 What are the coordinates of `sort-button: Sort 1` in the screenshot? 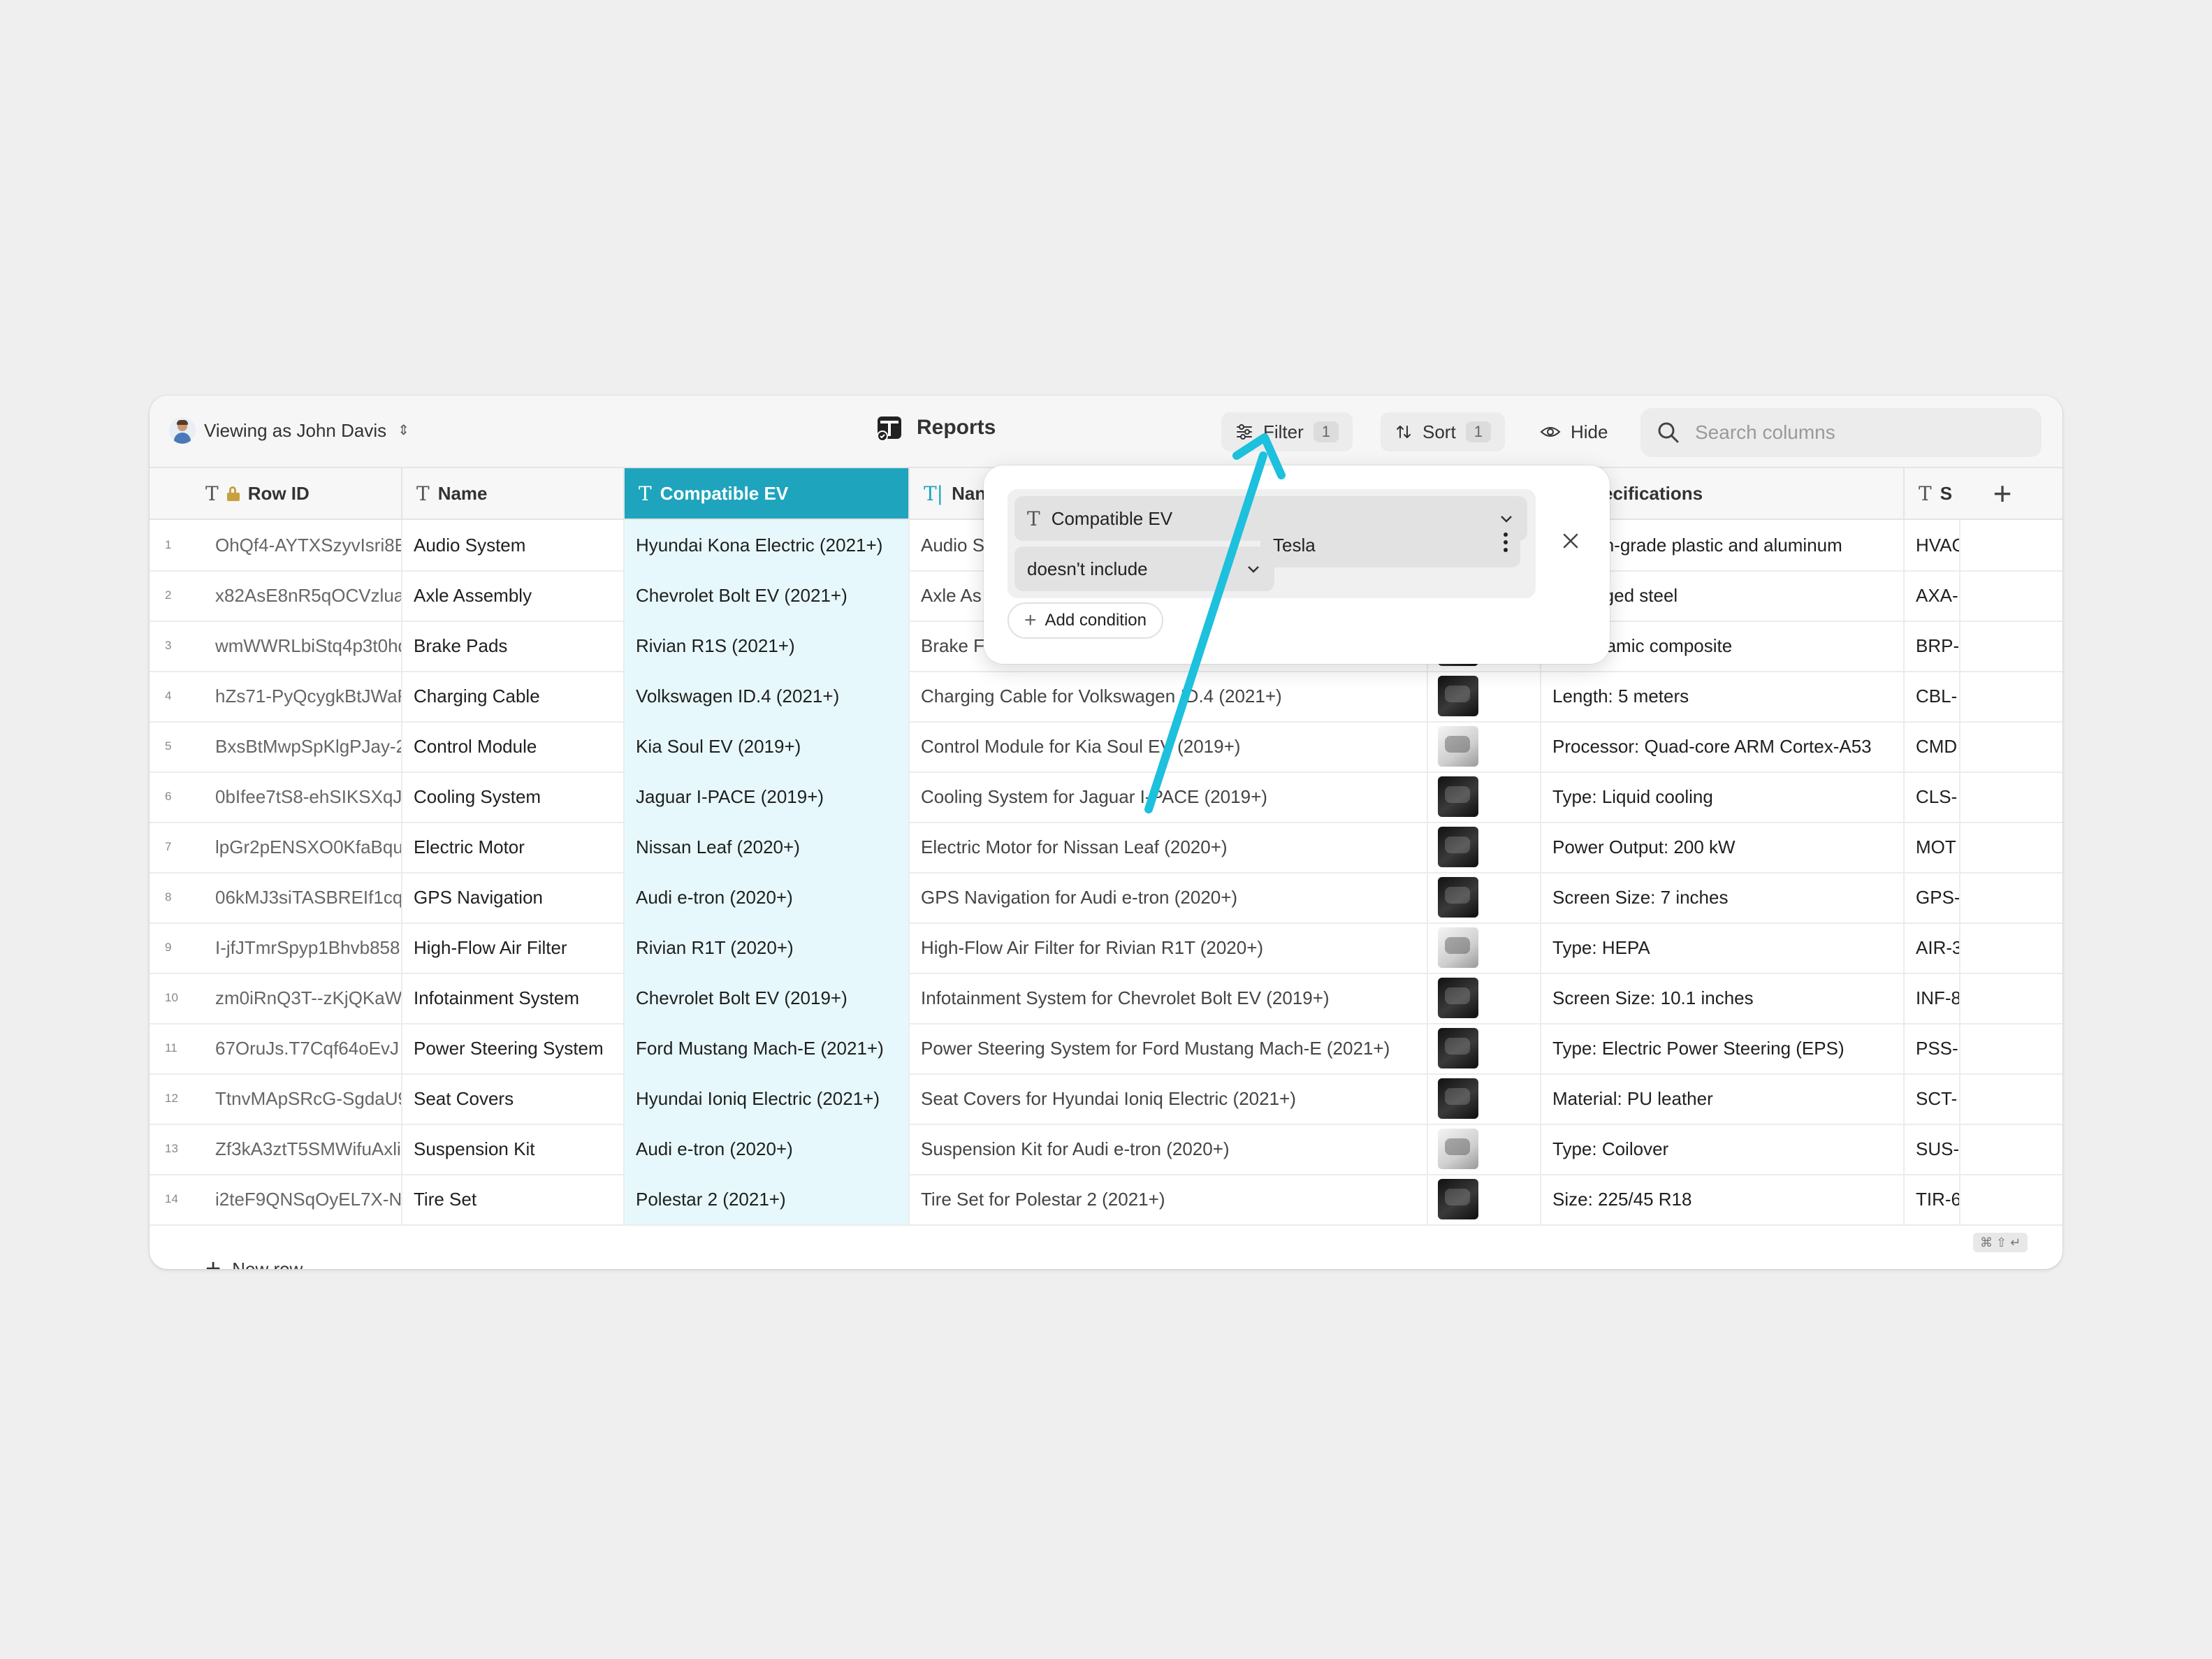 It's located at (1443, 431).